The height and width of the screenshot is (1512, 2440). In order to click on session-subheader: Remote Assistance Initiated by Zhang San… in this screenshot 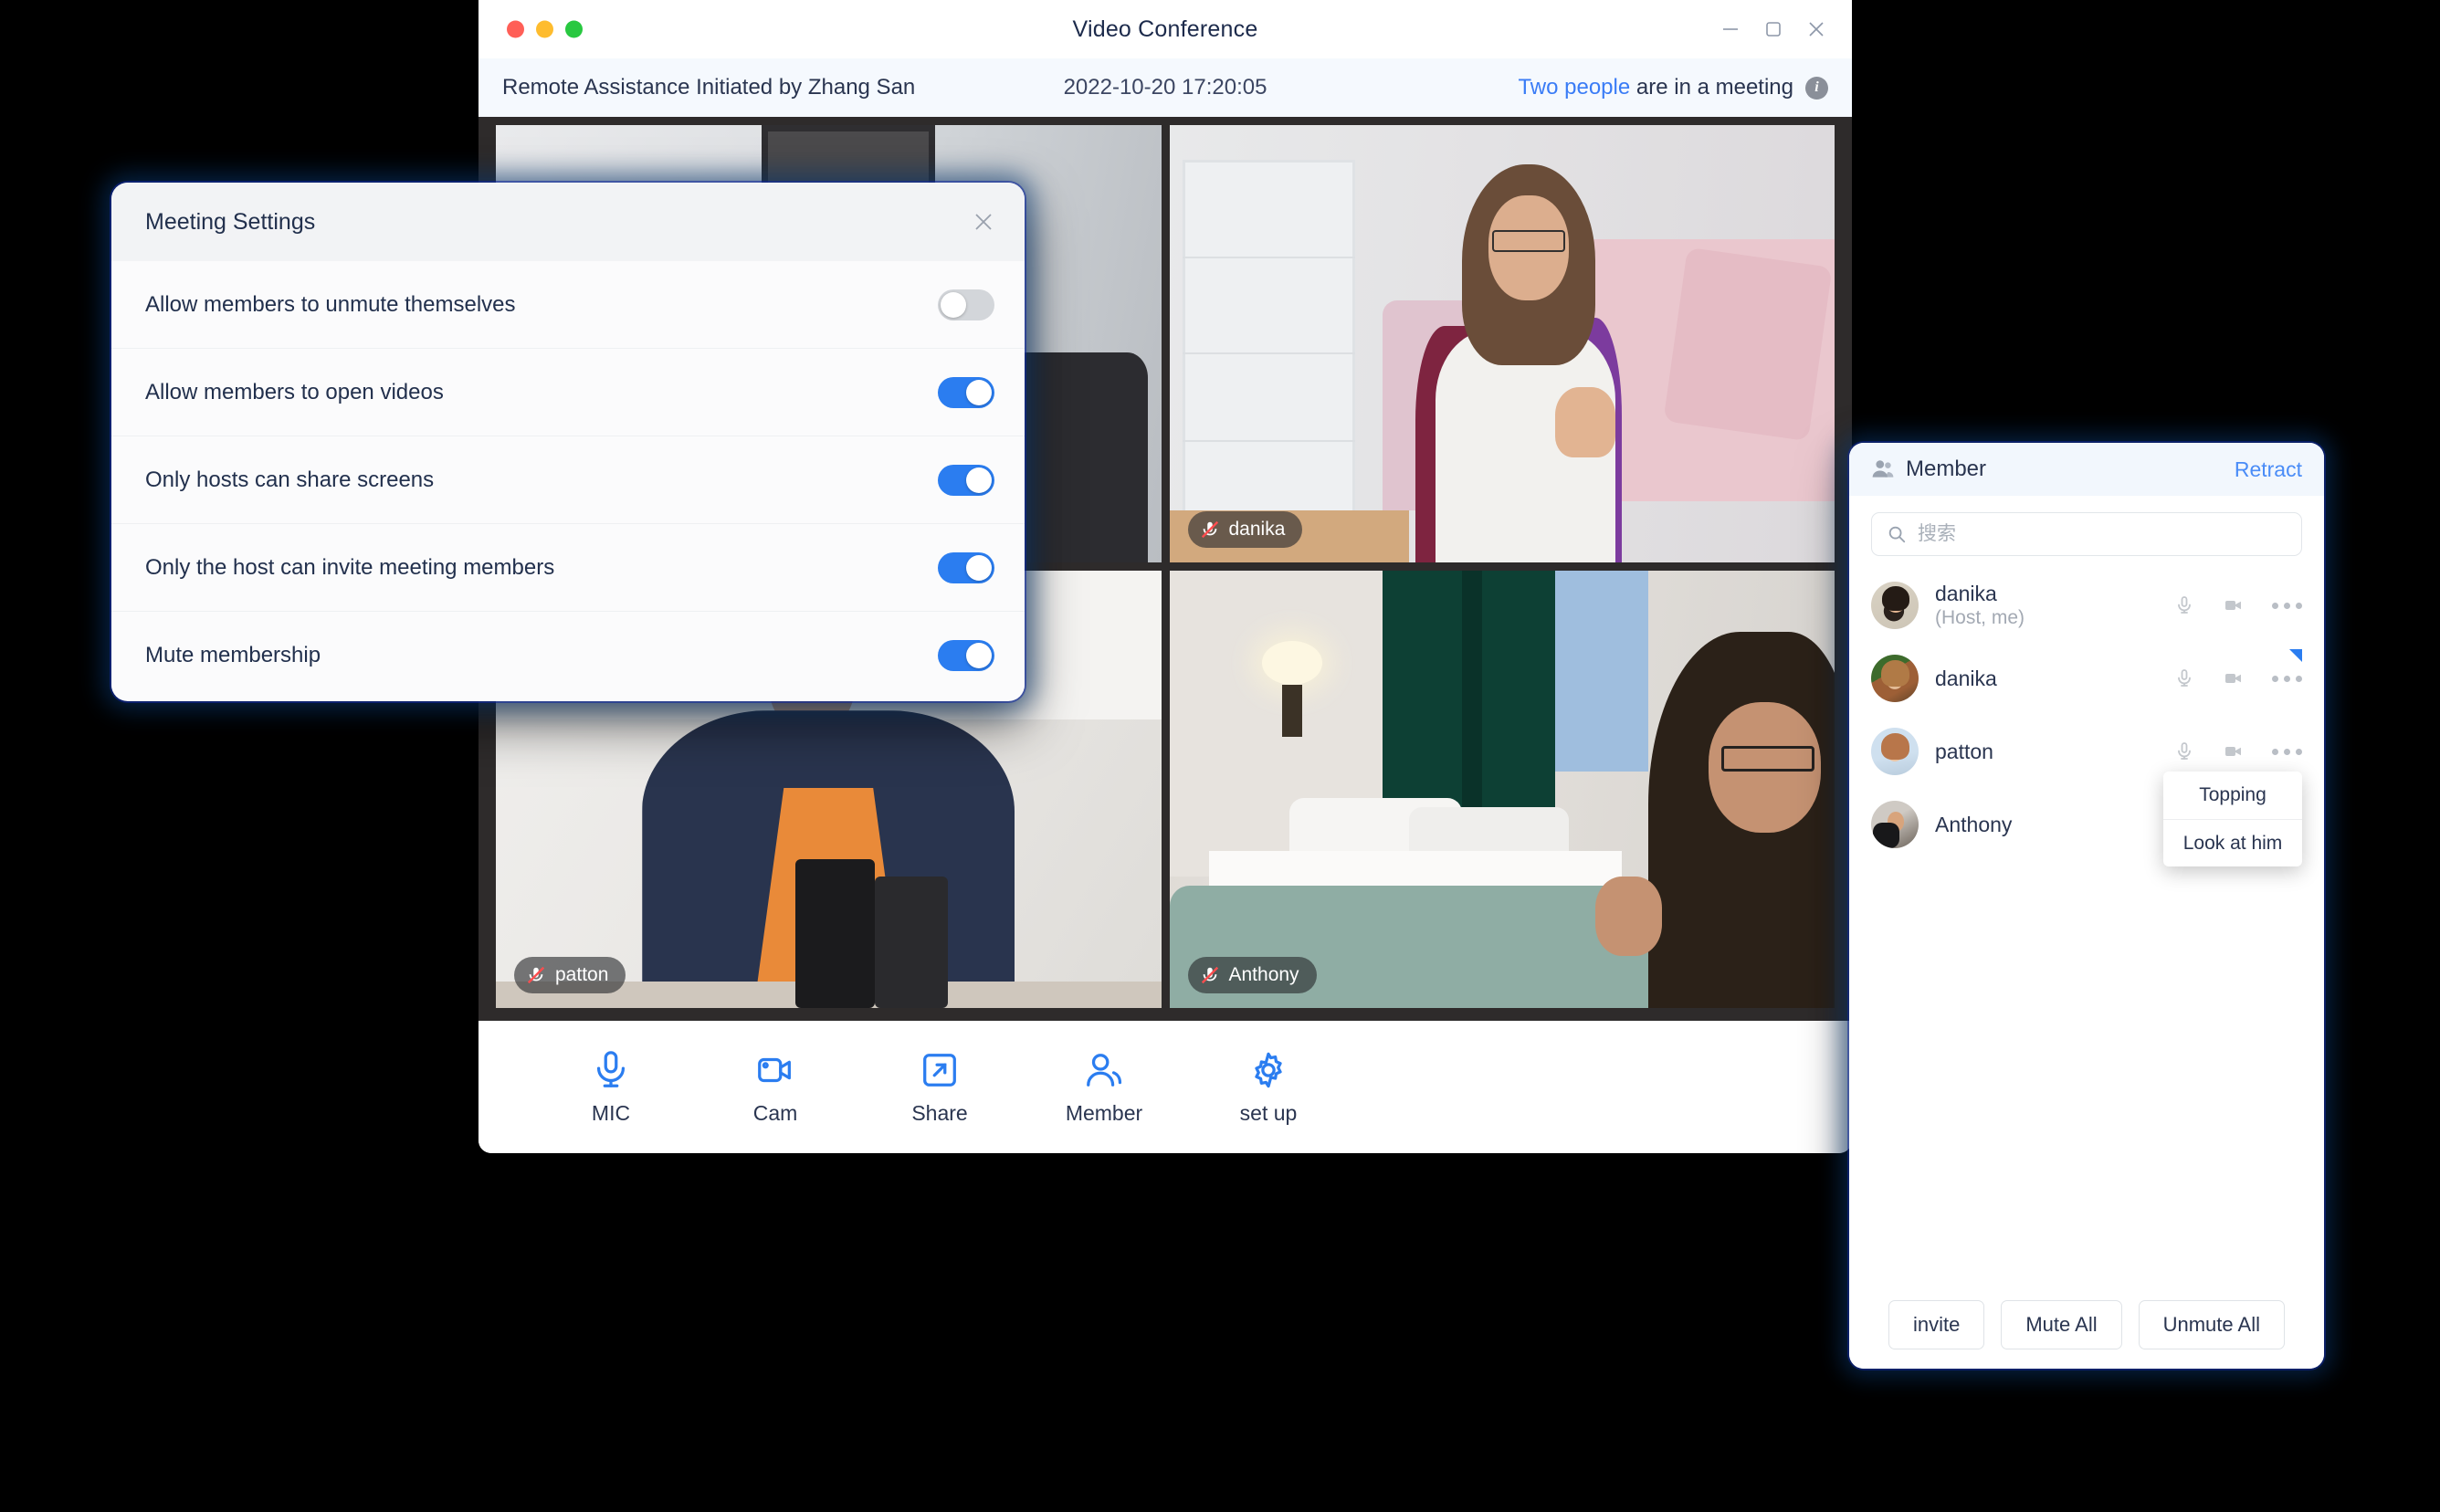, I will do `click(1165, 87)`.